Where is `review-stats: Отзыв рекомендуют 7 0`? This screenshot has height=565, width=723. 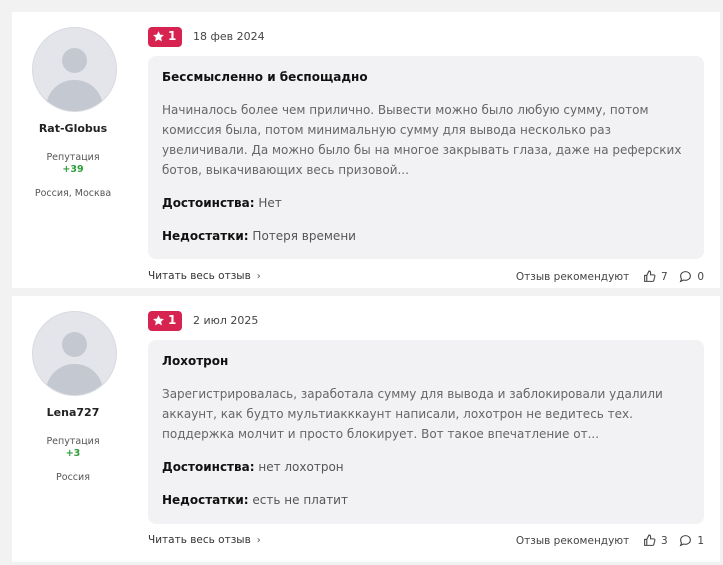 review-stats: Отзыв рекомендуют 7 0 is located at coordinates (610, 276).